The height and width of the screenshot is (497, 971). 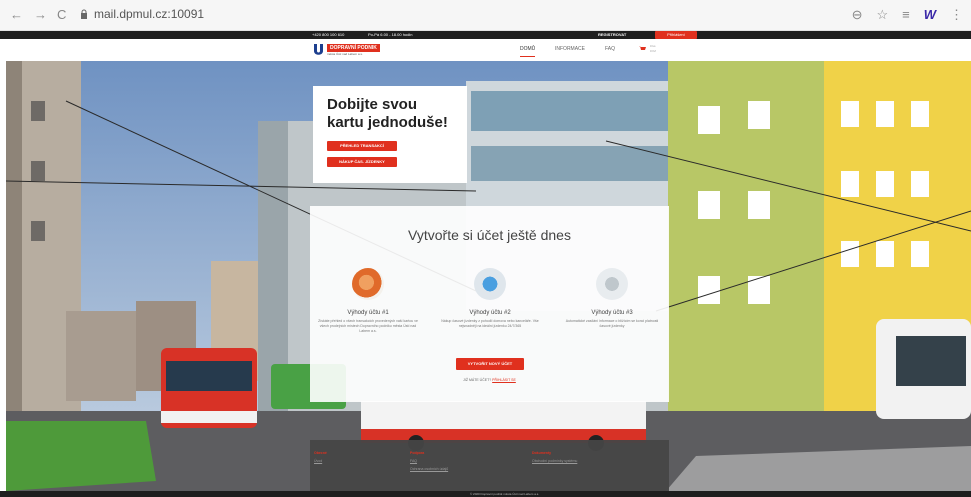 I want to click on create-account-button: VYTVOŘIT NOVÝ ÚČET, so click(x=490, y=364).